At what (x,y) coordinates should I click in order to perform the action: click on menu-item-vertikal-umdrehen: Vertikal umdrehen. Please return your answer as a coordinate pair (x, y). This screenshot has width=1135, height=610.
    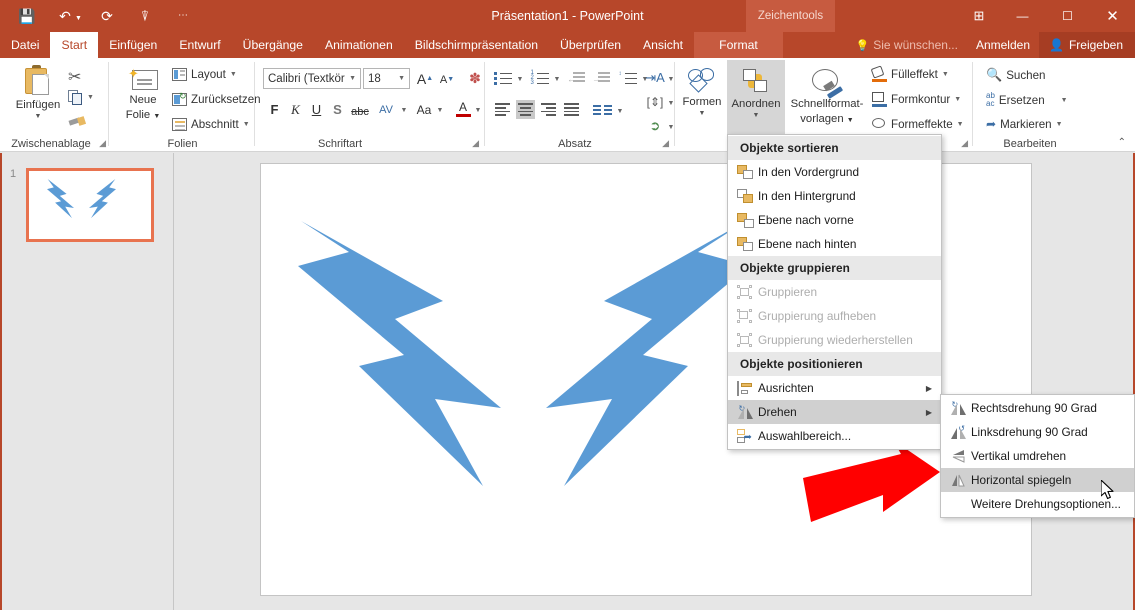
    Looking at the image, I should click on (1037, 456).